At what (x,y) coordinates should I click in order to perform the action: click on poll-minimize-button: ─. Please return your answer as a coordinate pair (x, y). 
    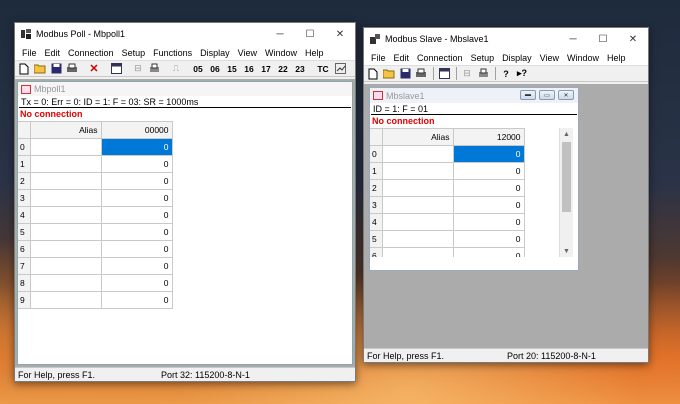
    Looking at the image, I should click on (280, 34).